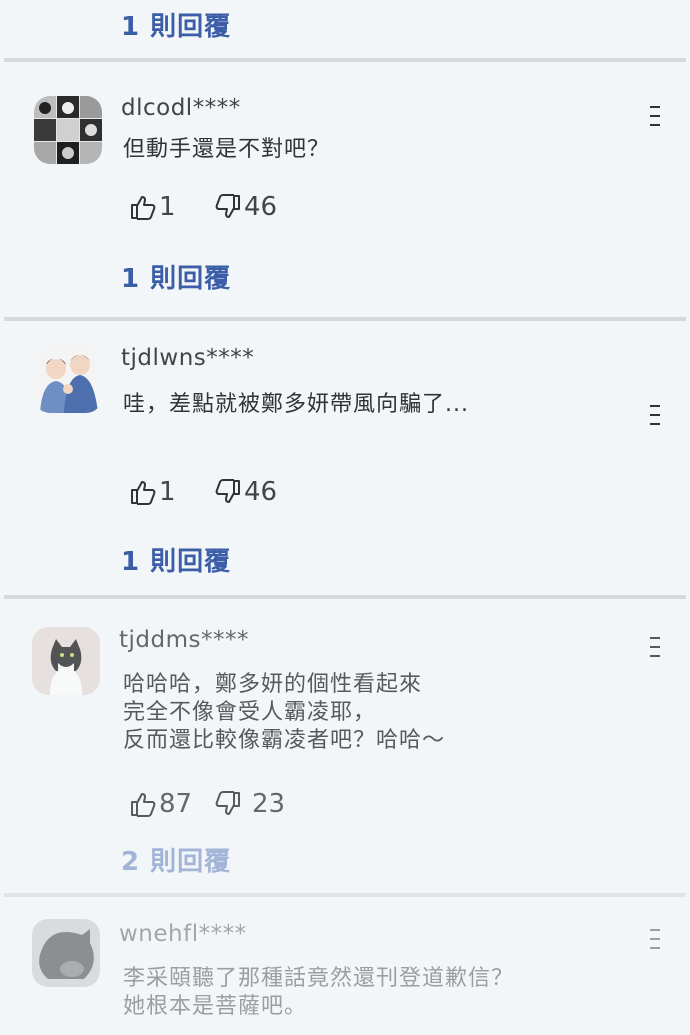 The image size is (690, 1035). I want to click on like-count: 87, so click(176, 804).